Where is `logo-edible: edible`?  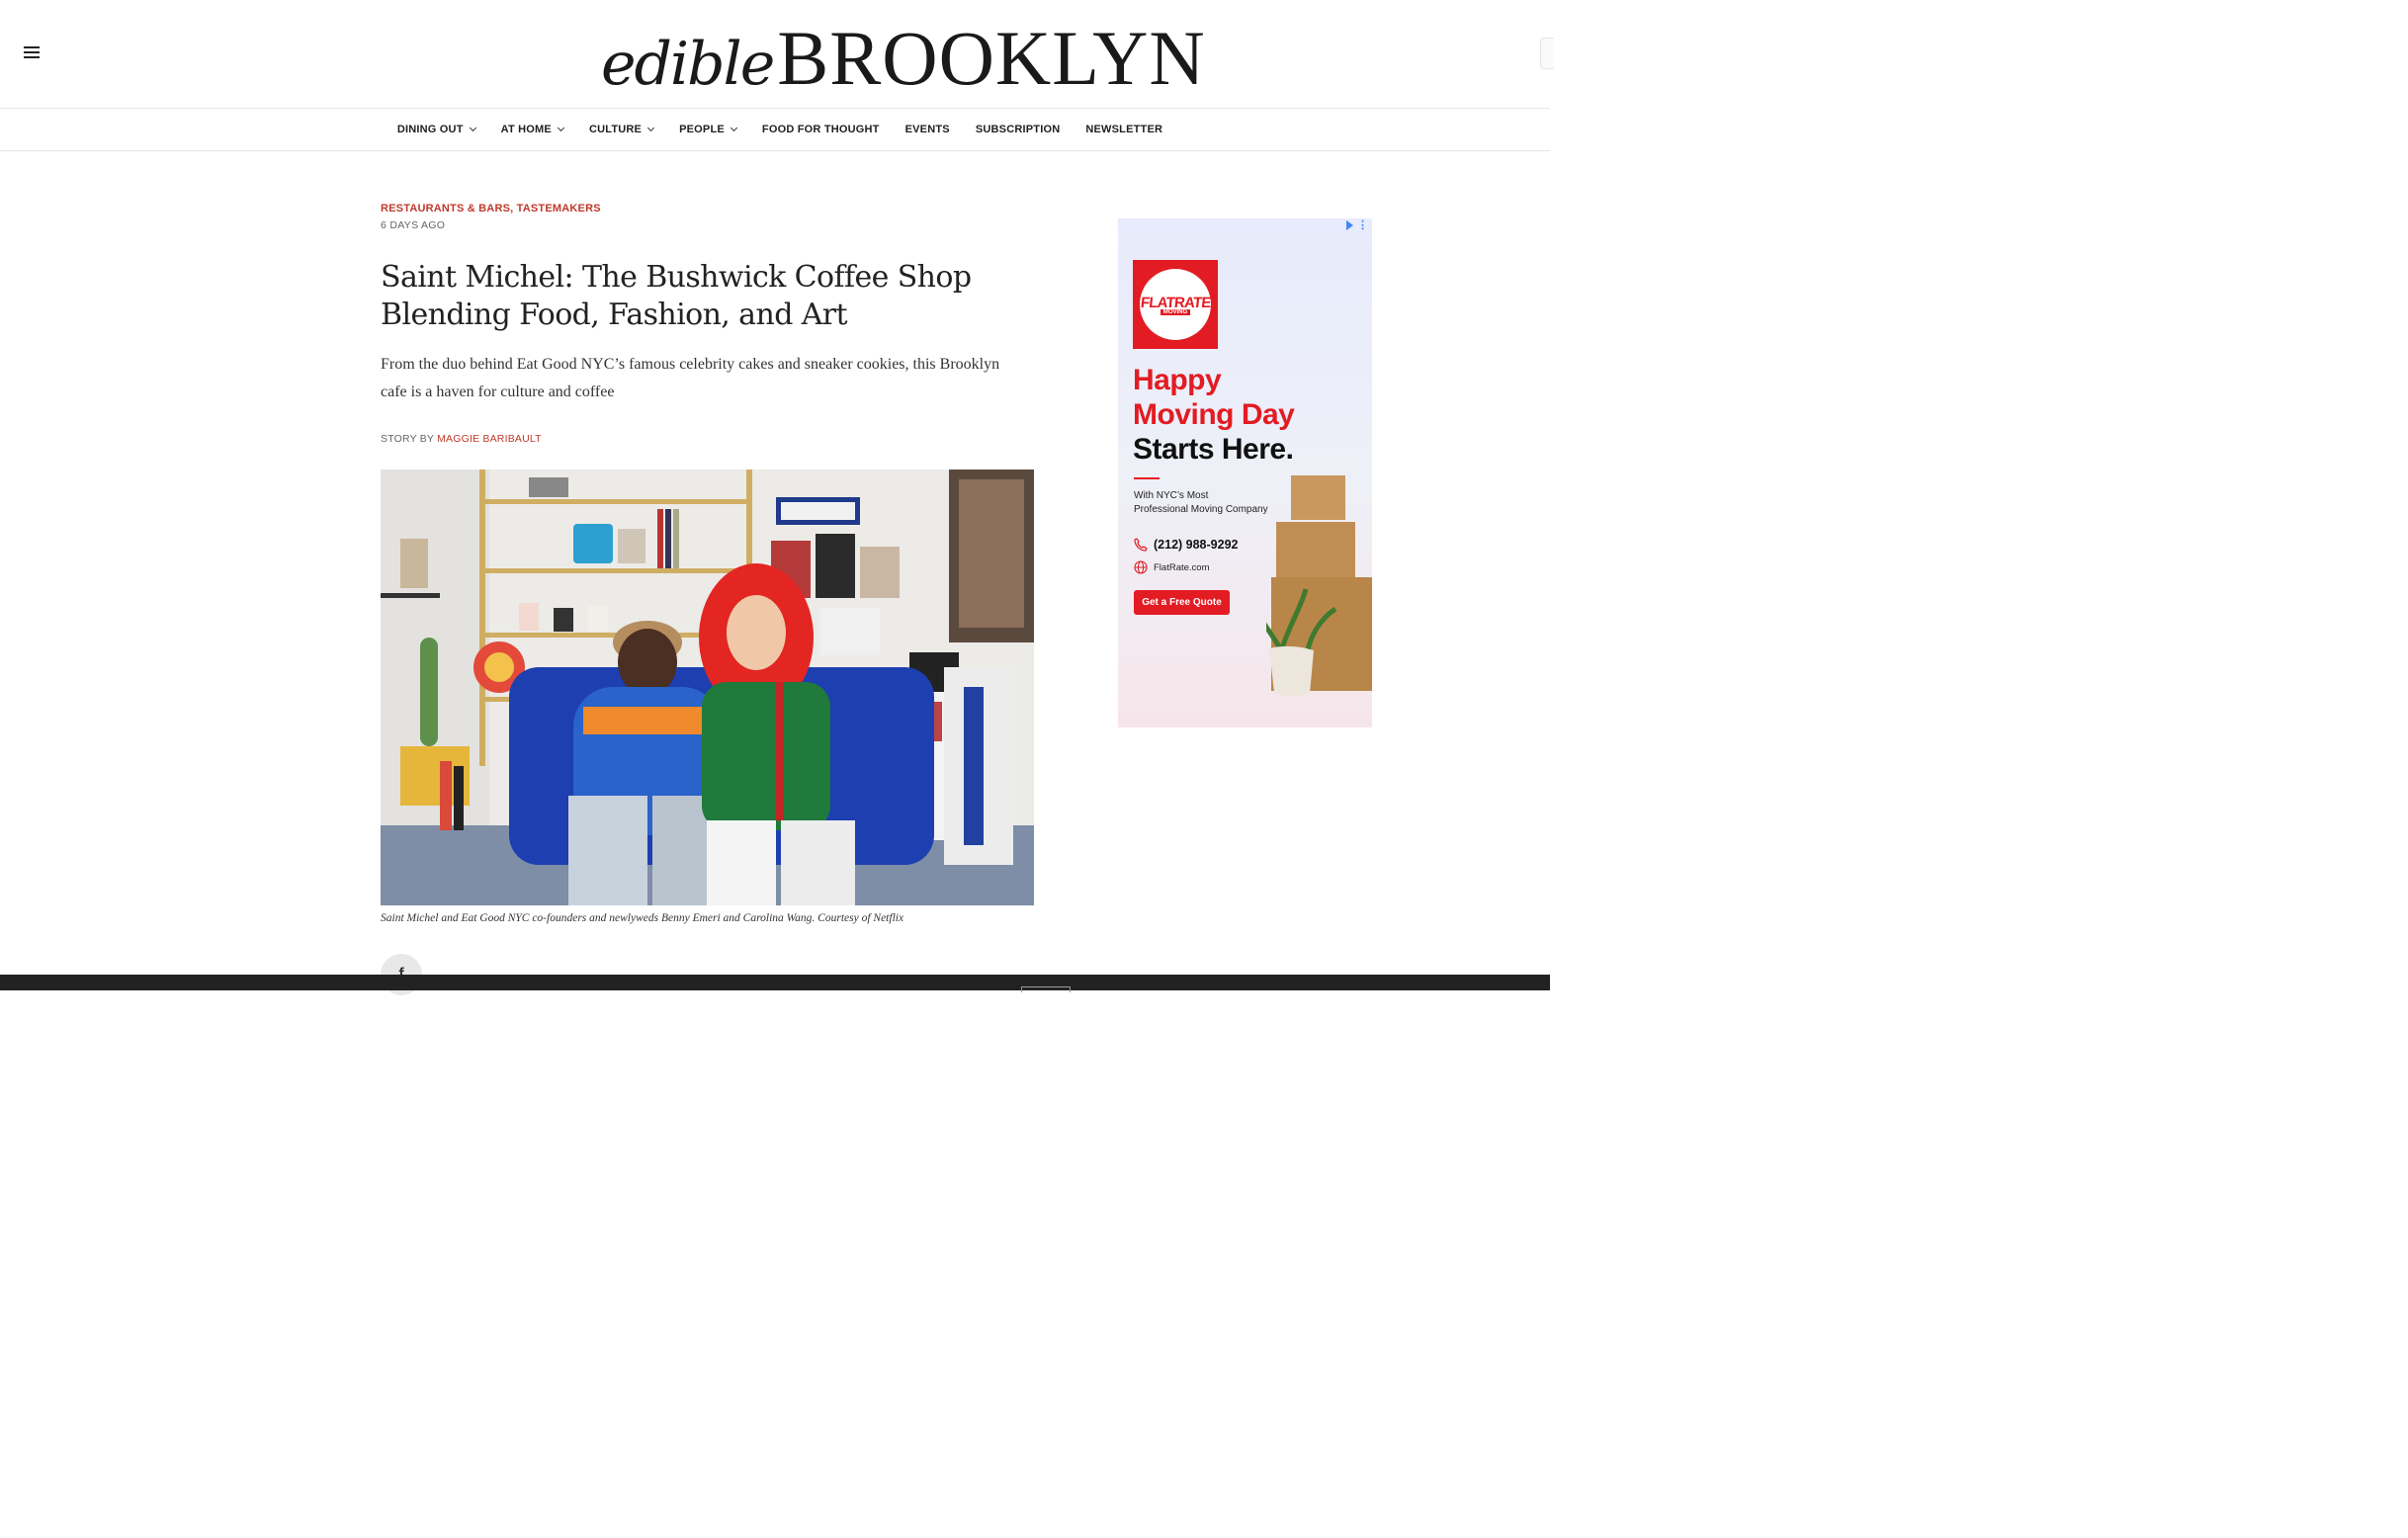 logo-edible: edible is located at coordinates (688, 64).